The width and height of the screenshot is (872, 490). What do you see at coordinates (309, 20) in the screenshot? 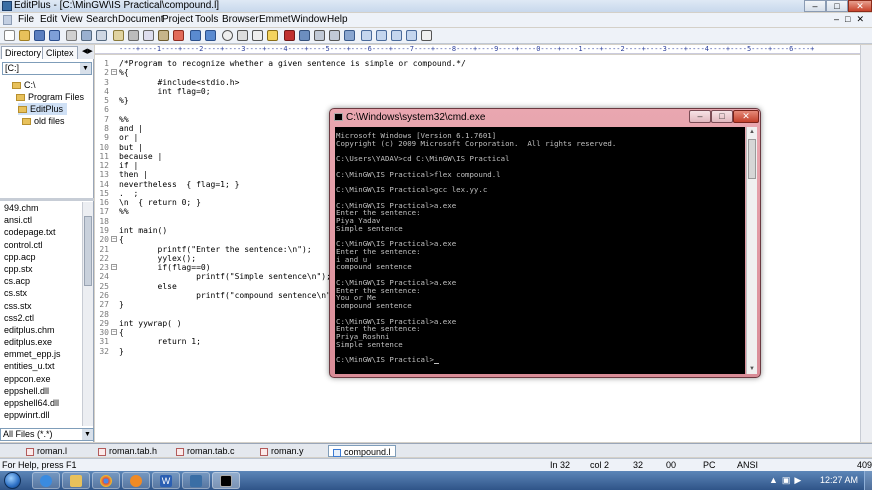
I see `menu-window: Window` at bounding box center [309, 20].